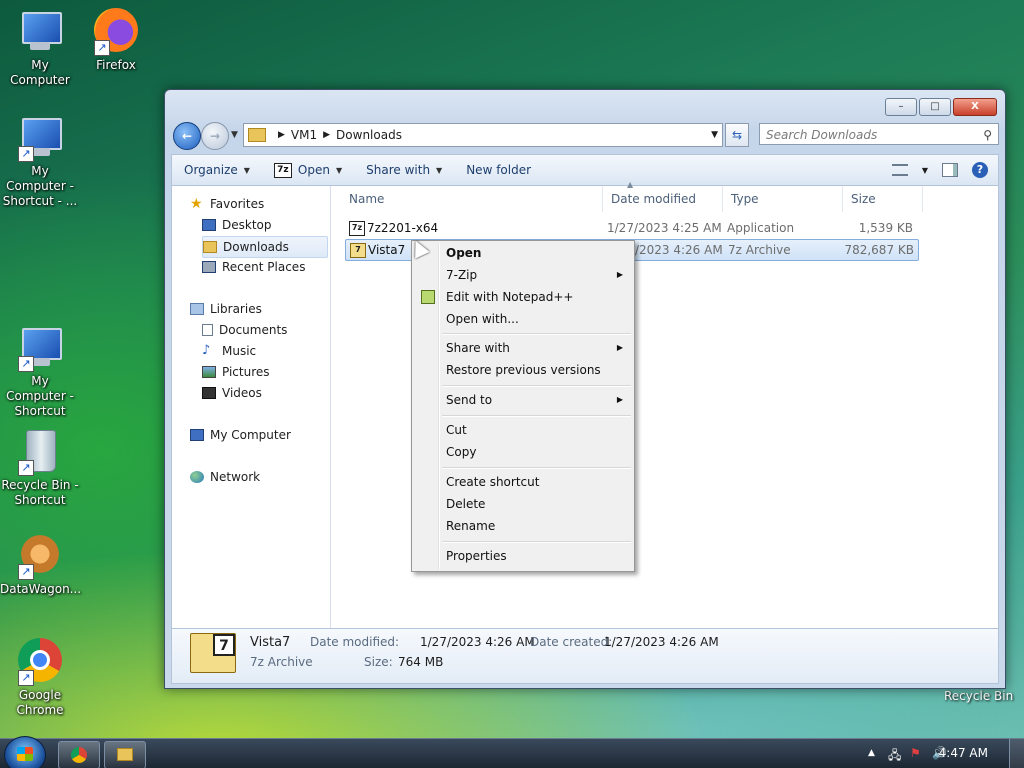  Describe the element at coordinates (215, 136) in the screenshot. I see `forward-button: →` at that location.